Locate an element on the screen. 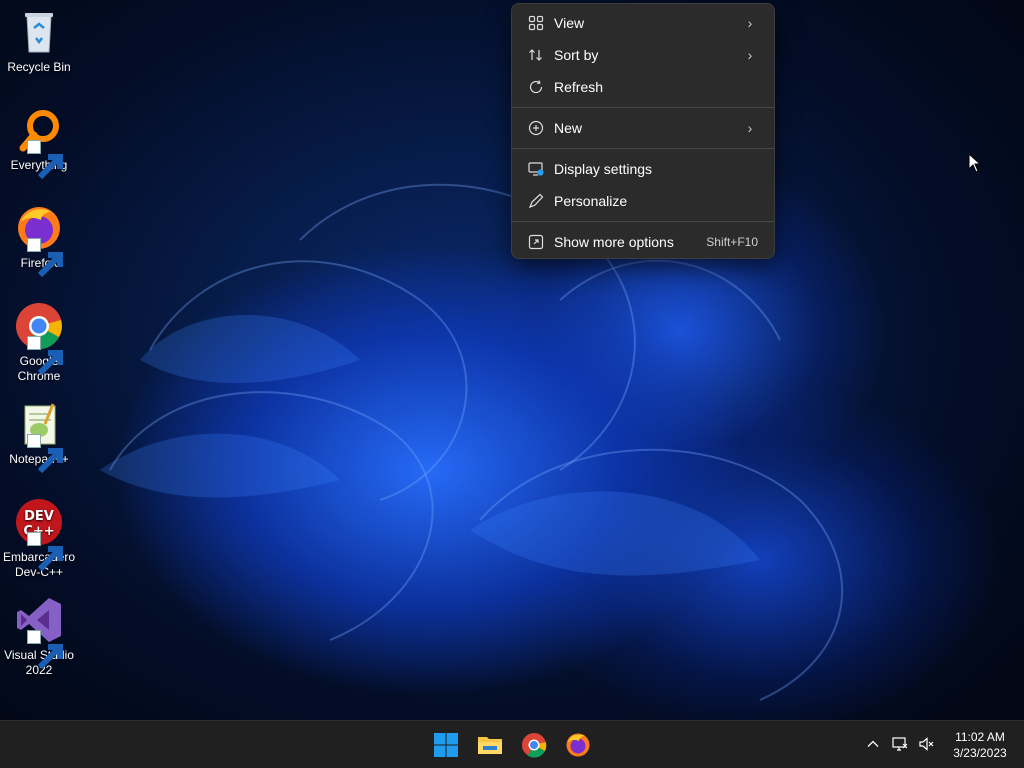 The height and width of the screenshot is (768, 1024). taskbar-chrome-button is located at coordinates (534, 745).